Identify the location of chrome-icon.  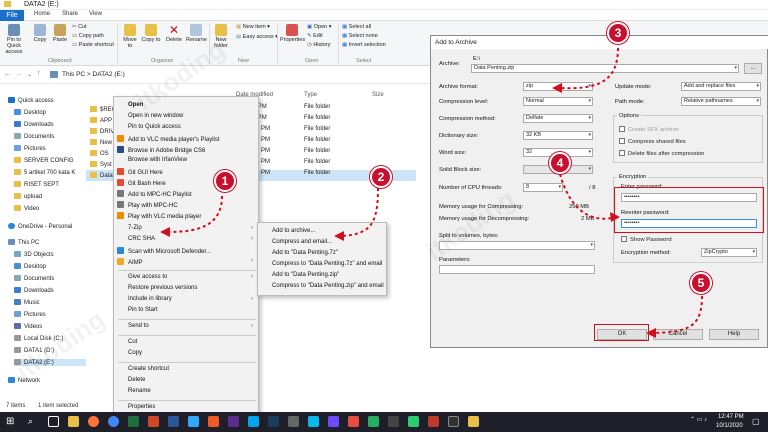
(113, 421).